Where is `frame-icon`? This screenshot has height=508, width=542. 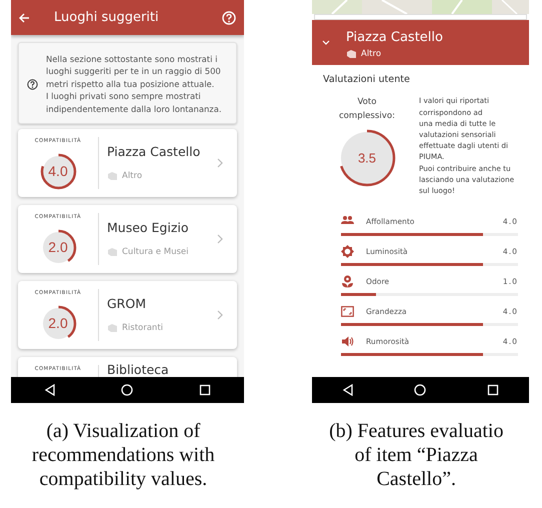 frame-icon is located at coordinates (347, 311).